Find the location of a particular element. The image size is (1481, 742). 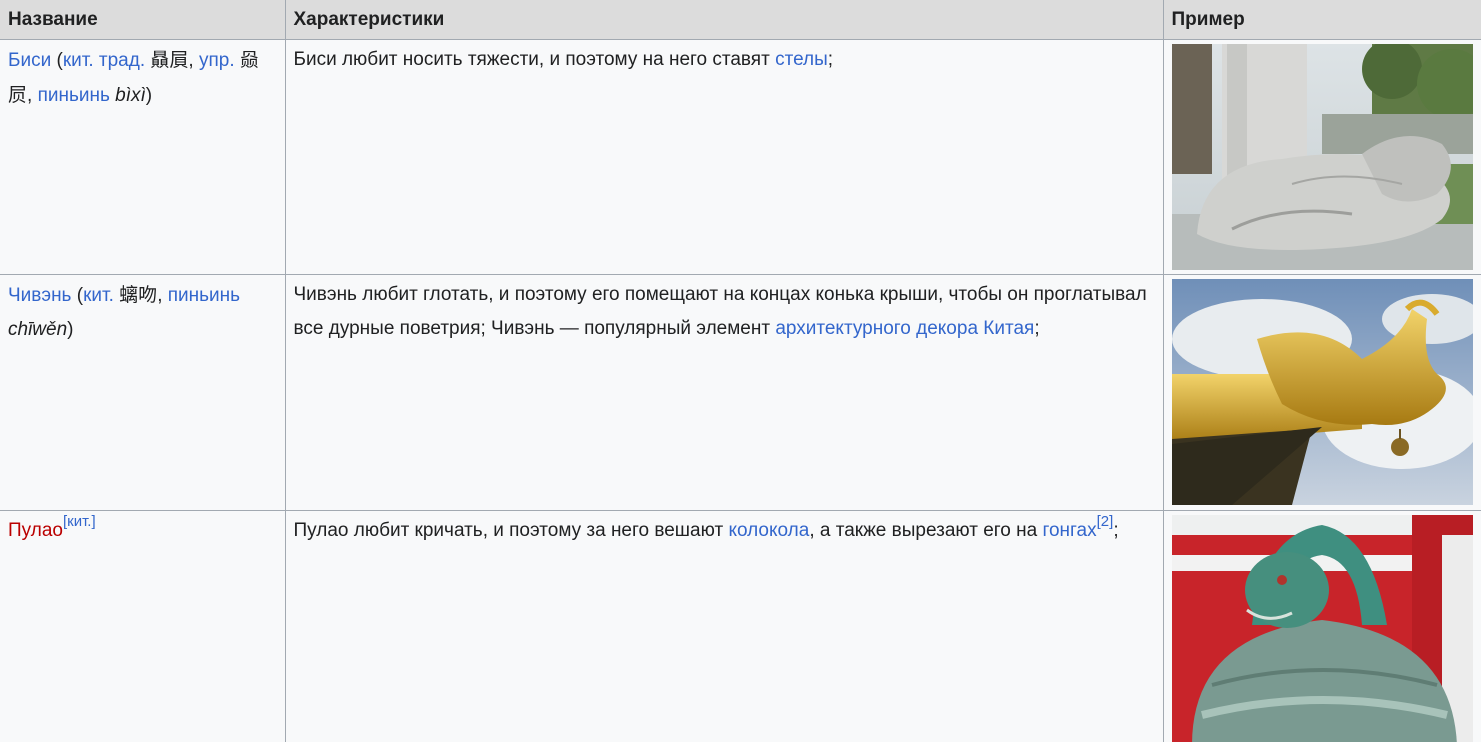

name-cell: Пулао[кит.] is located at coordinates (143, 626).